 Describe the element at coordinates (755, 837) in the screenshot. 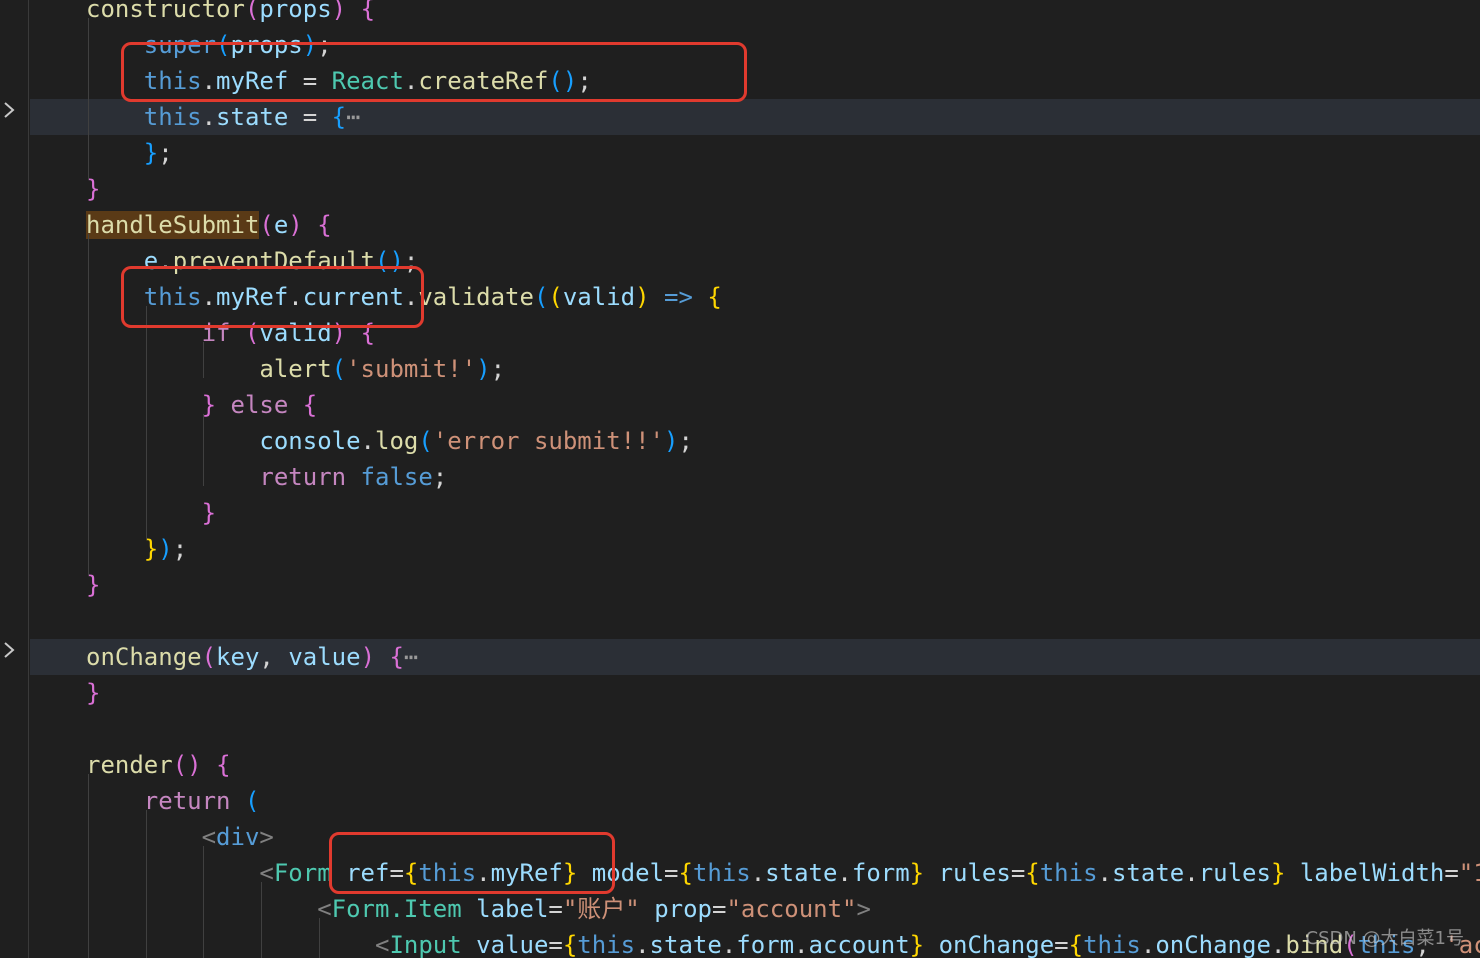

I see `code-line: <div>` at that location.